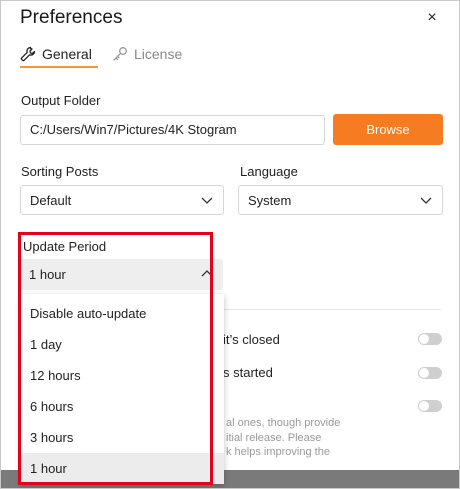 This screenshot has width=460, height=489. What do you see at coordinates (207, 273) in the screenshot?
I see `chevron-up-icon` at bounding box center [207, 273].